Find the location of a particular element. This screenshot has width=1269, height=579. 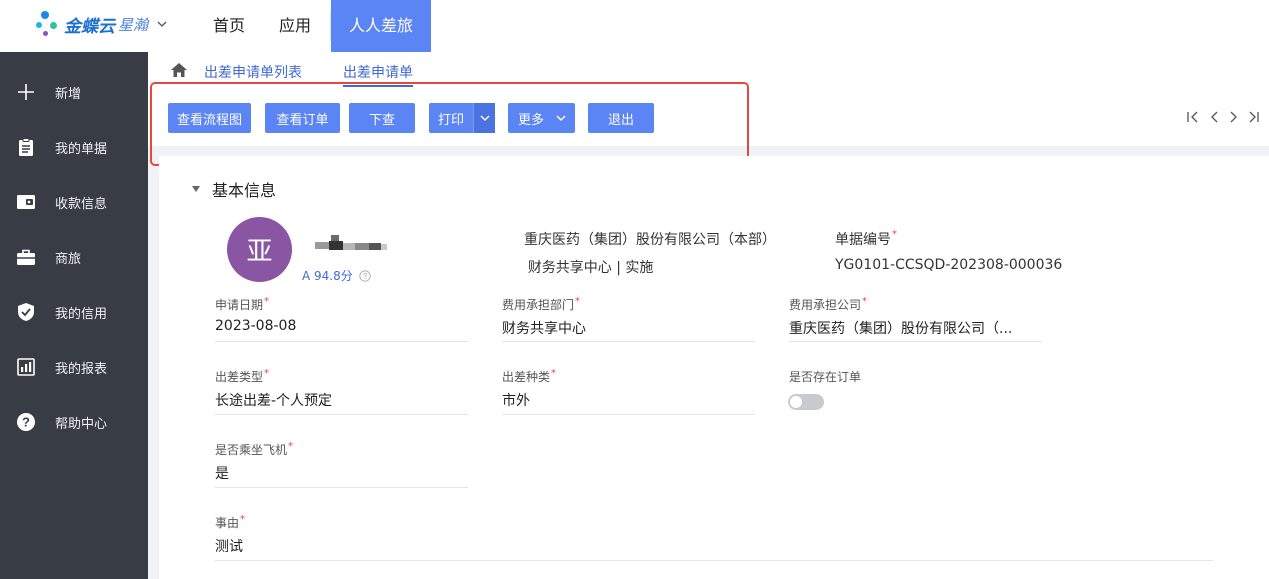

breadcrumb-list-link: 出差申请单列表 is located at coordinates (253, 72).